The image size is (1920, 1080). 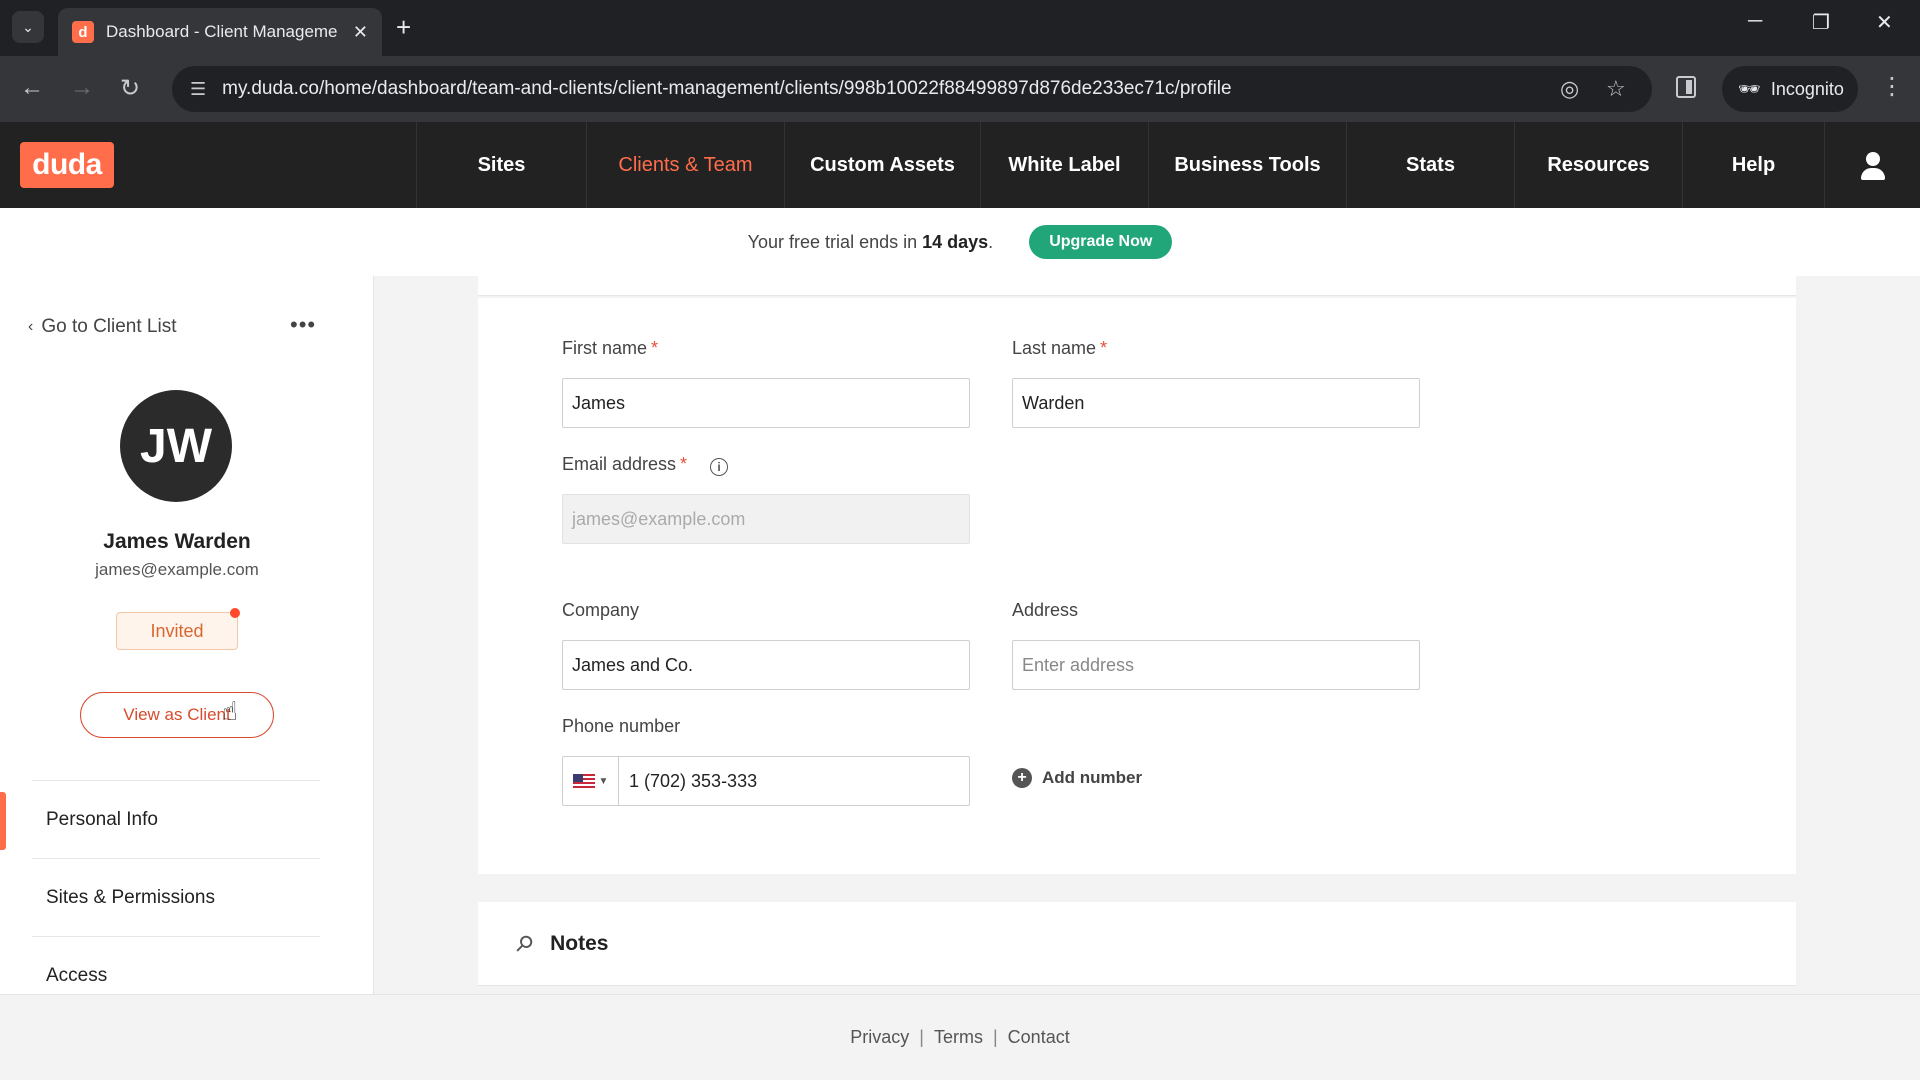 What do you see at coordinates (360, 32) in the screenshot?
I see `tab-close-icon: ✕` at bounding box center [360, 32].